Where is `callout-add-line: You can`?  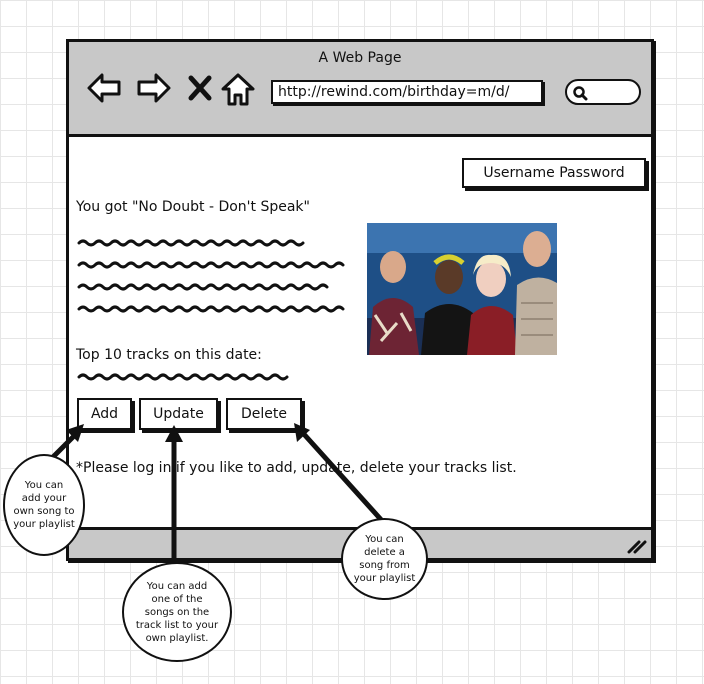
callout-add-line: You can is located at coordinates (44, 485).